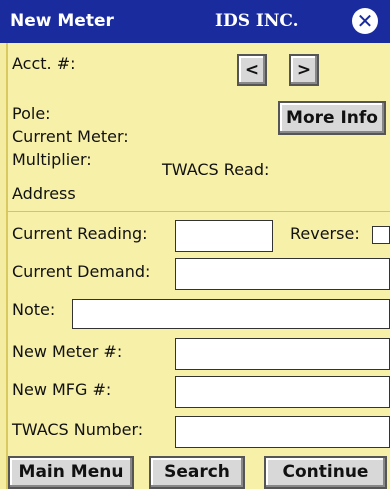 The height and width of the screenshot is (489, 390). I want to click on twacs-number-input, so click(282, 432).